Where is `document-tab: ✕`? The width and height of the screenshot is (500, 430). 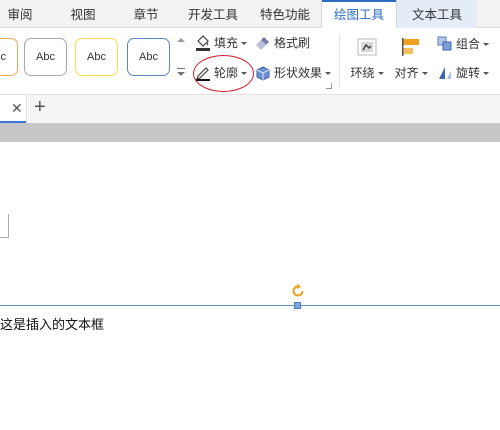
document-tab: ✕ is located at coordinates (13, 109).